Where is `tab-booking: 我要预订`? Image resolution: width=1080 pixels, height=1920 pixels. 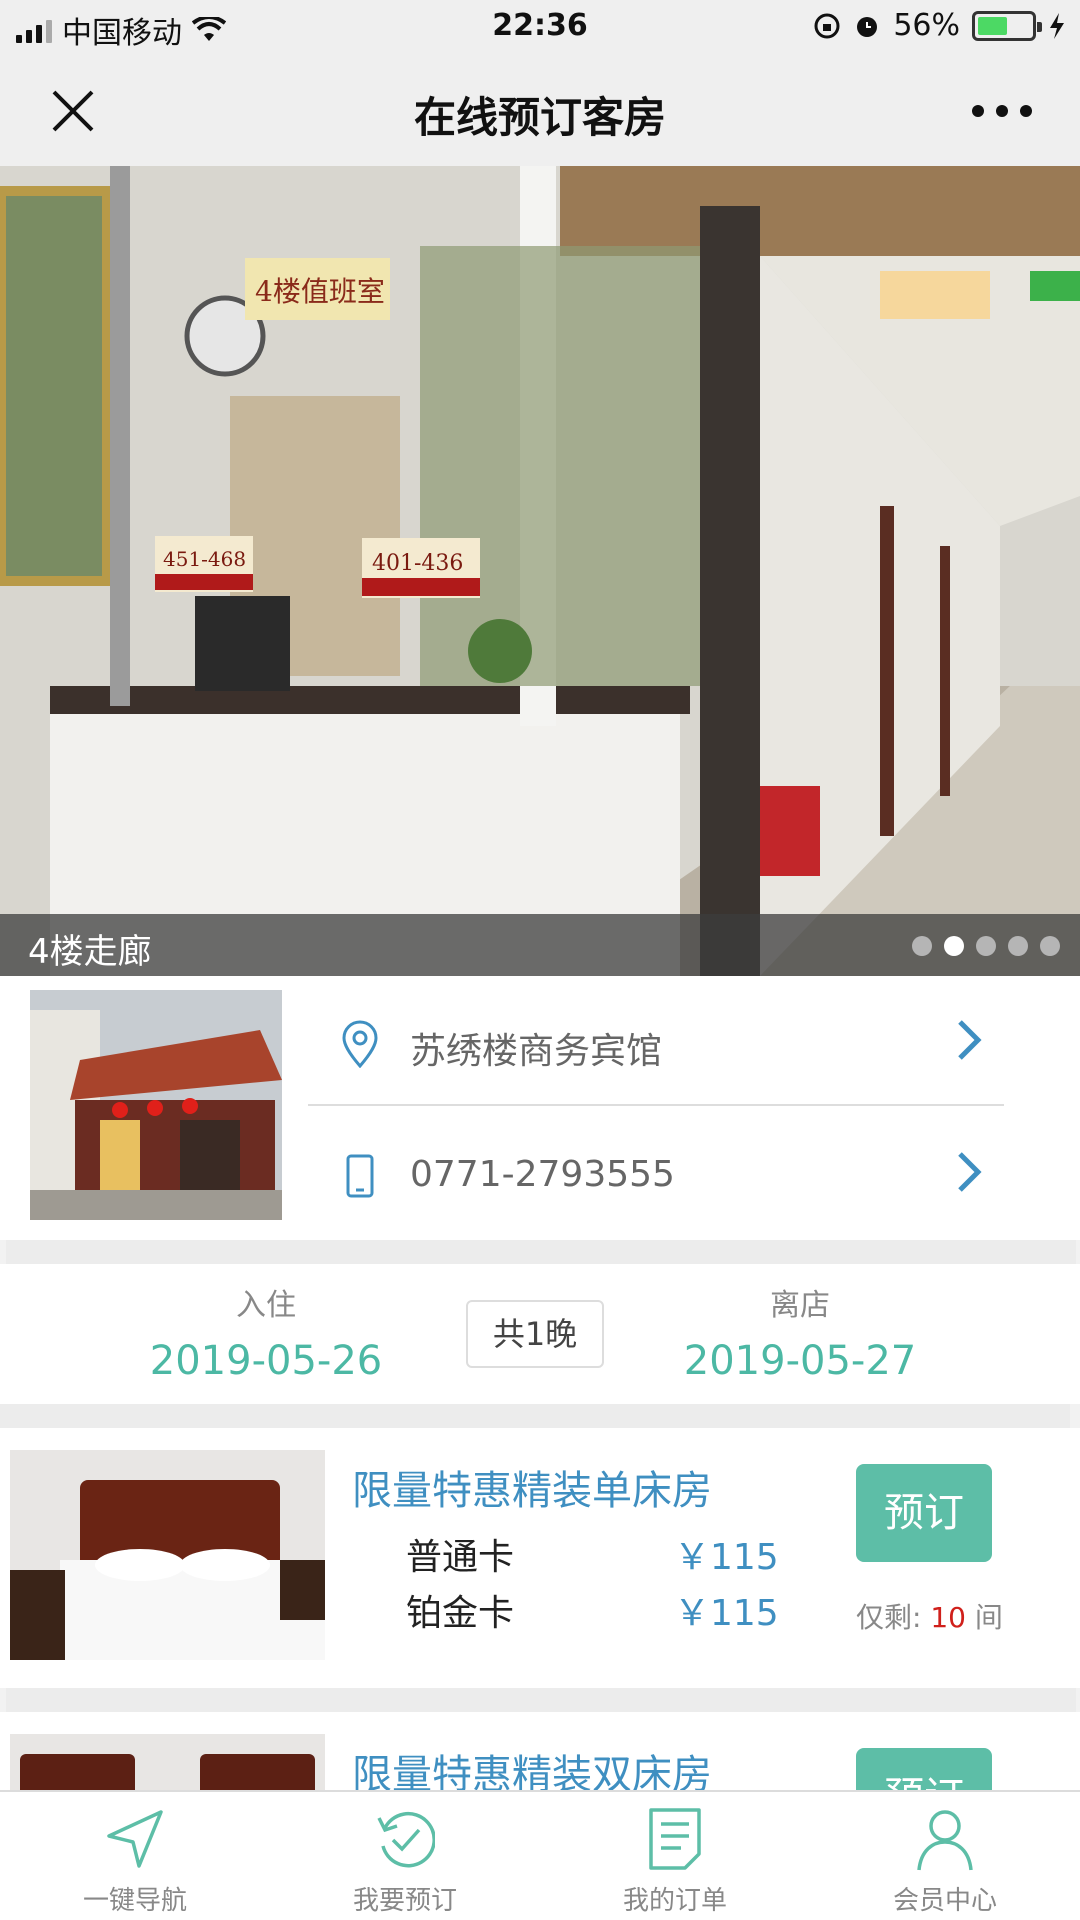 tab-booking: 我要预订 is located at coordinates (405, 1856).